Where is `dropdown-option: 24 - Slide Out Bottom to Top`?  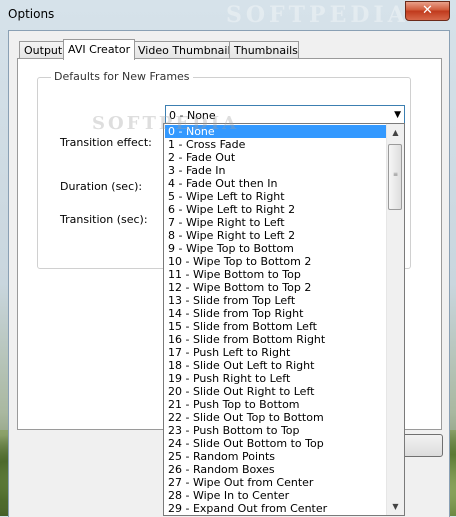
dropdown-option: 24 - Slide Out Bottom to Top is located at coordinates (275, 443).